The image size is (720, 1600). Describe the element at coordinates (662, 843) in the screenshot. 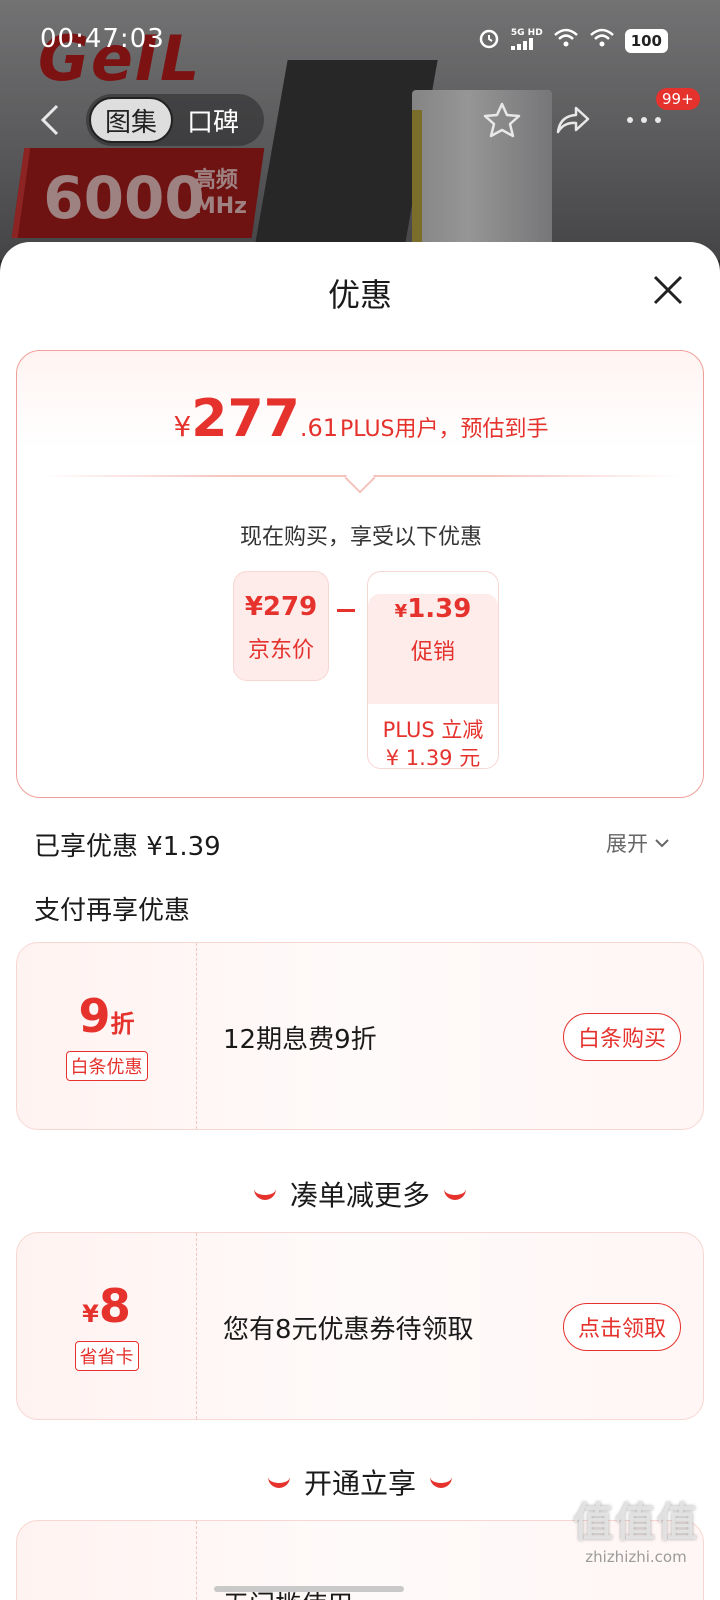

I see `chevron-down-icon` at that location.